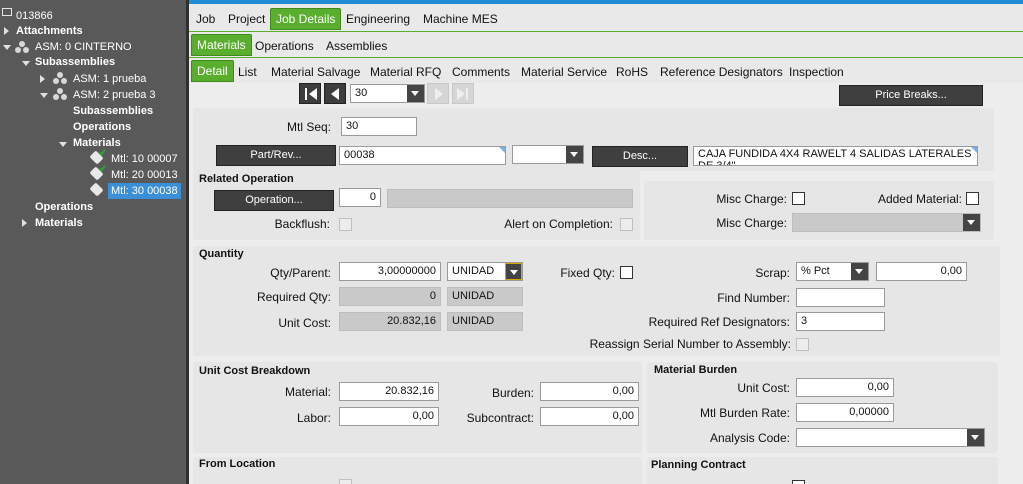 This screenshot has height=484, width=1023. What do you see at coordinates (379, 126) in the screenshot?
I see `mtl-seq-input: 30` at bounding box center [379, 126].